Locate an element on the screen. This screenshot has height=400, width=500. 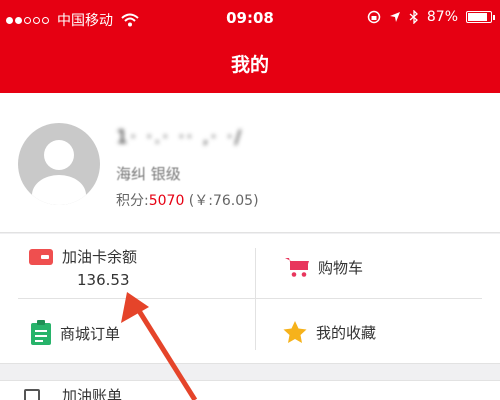
annotation-arrow is located at coordinates (159, 346).